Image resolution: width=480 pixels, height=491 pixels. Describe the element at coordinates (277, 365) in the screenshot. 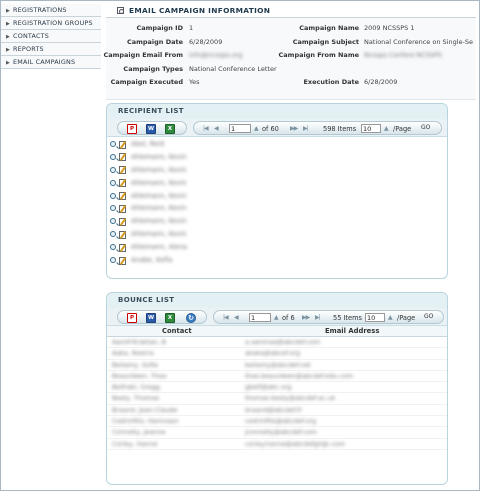

I see `table-row: Bellamy, Sofia bellamy@abcdef.net` at that location.